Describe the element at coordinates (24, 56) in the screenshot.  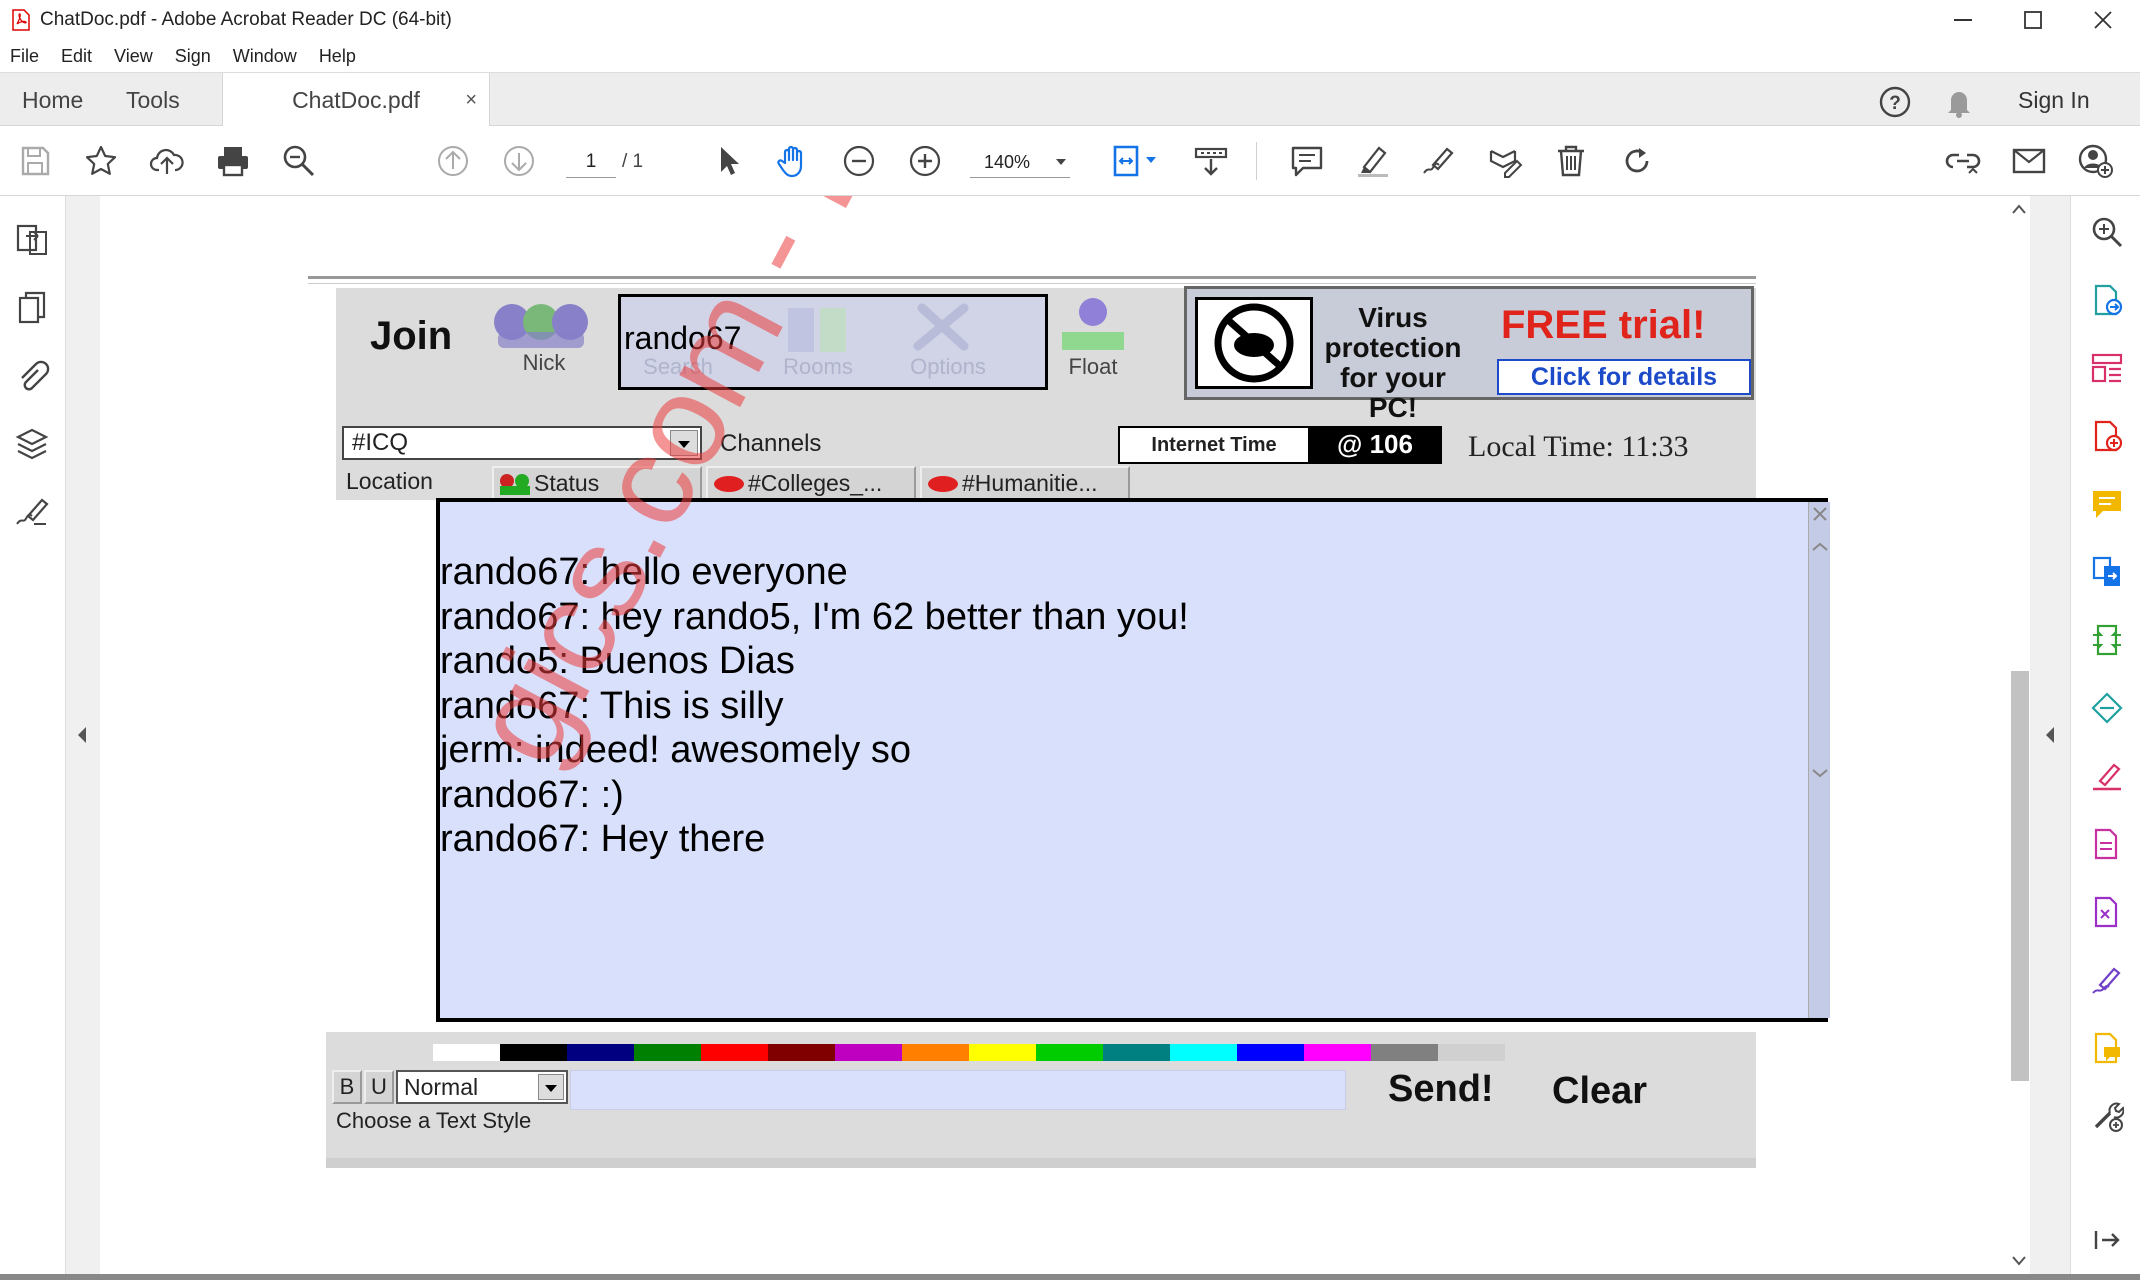
I see `menu-file: File` at that location.